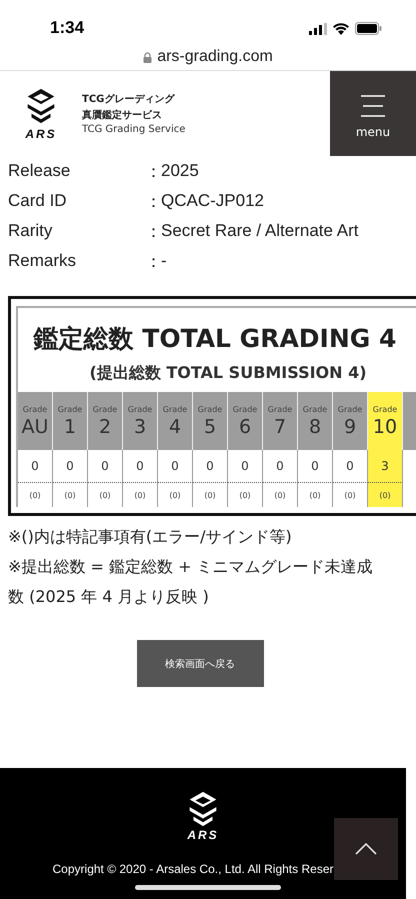  Describe the element at coordinates (38, 201) in the screenshot. I see `detail-label: Card ID` at that location.